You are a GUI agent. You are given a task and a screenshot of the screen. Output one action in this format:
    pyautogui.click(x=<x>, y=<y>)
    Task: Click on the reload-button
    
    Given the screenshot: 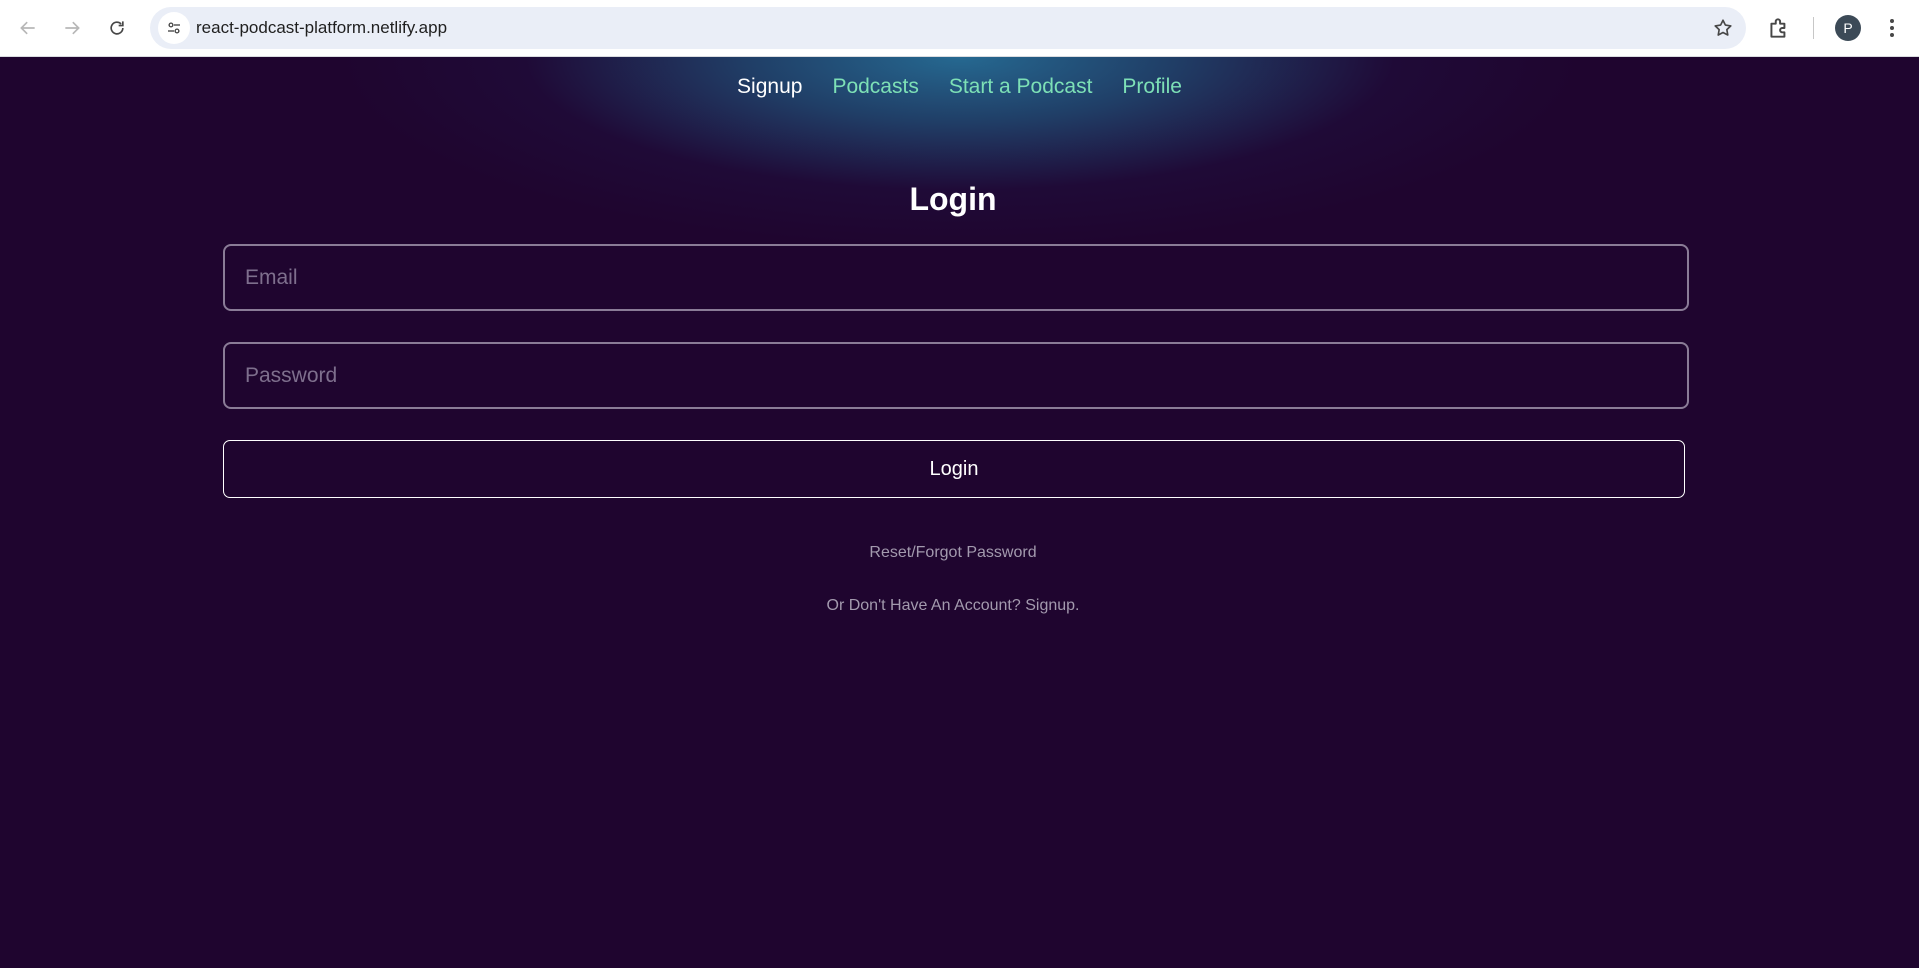 What is the action you would take?
    pyautogui.click(x=117, y=28)
    